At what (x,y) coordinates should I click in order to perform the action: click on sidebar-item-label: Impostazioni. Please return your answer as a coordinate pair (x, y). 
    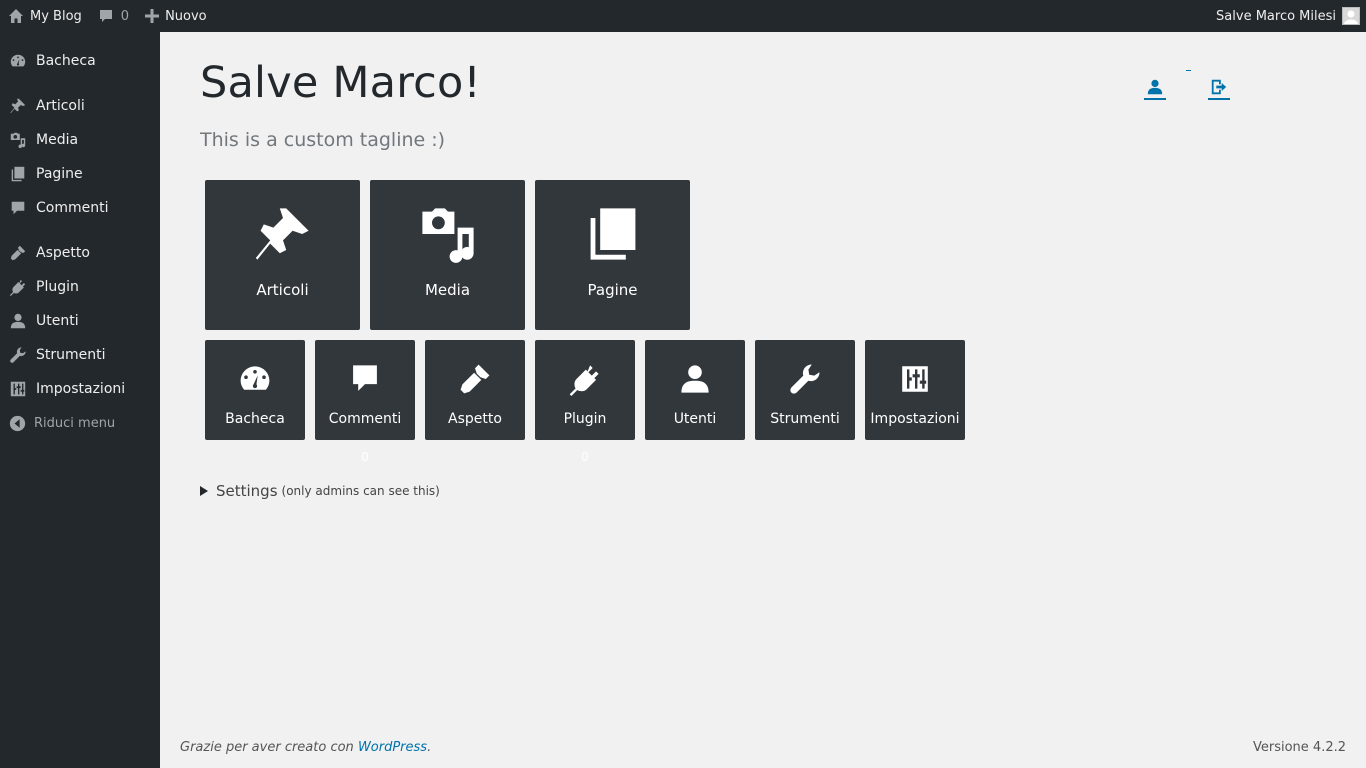
    Looking at the image, I should click on (81, 389).